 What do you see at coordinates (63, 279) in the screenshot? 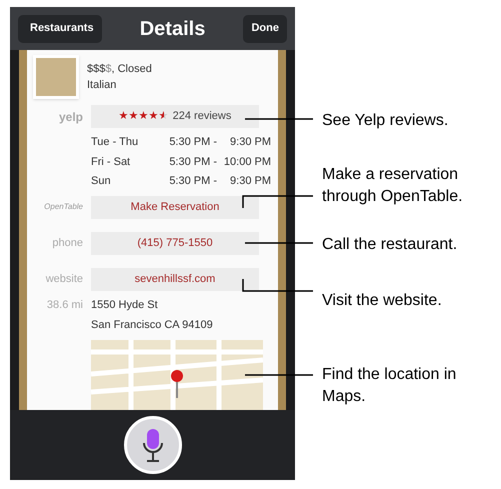
I see `field-label: website` at bounding box center [63, 279].